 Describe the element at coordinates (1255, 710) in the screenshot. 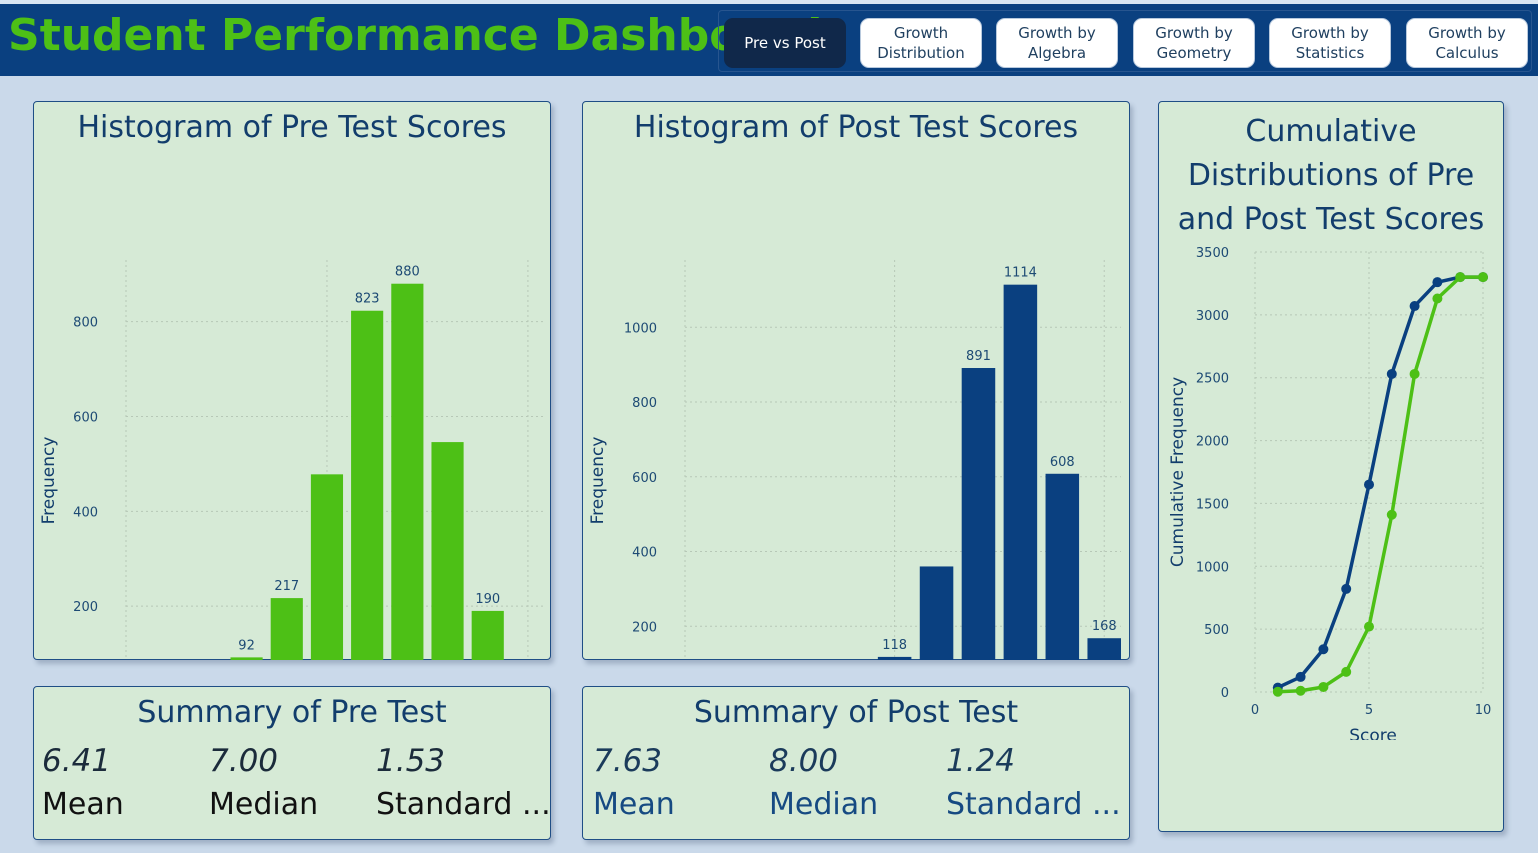

I see `cumulative-xtick-label: 0` at that location.